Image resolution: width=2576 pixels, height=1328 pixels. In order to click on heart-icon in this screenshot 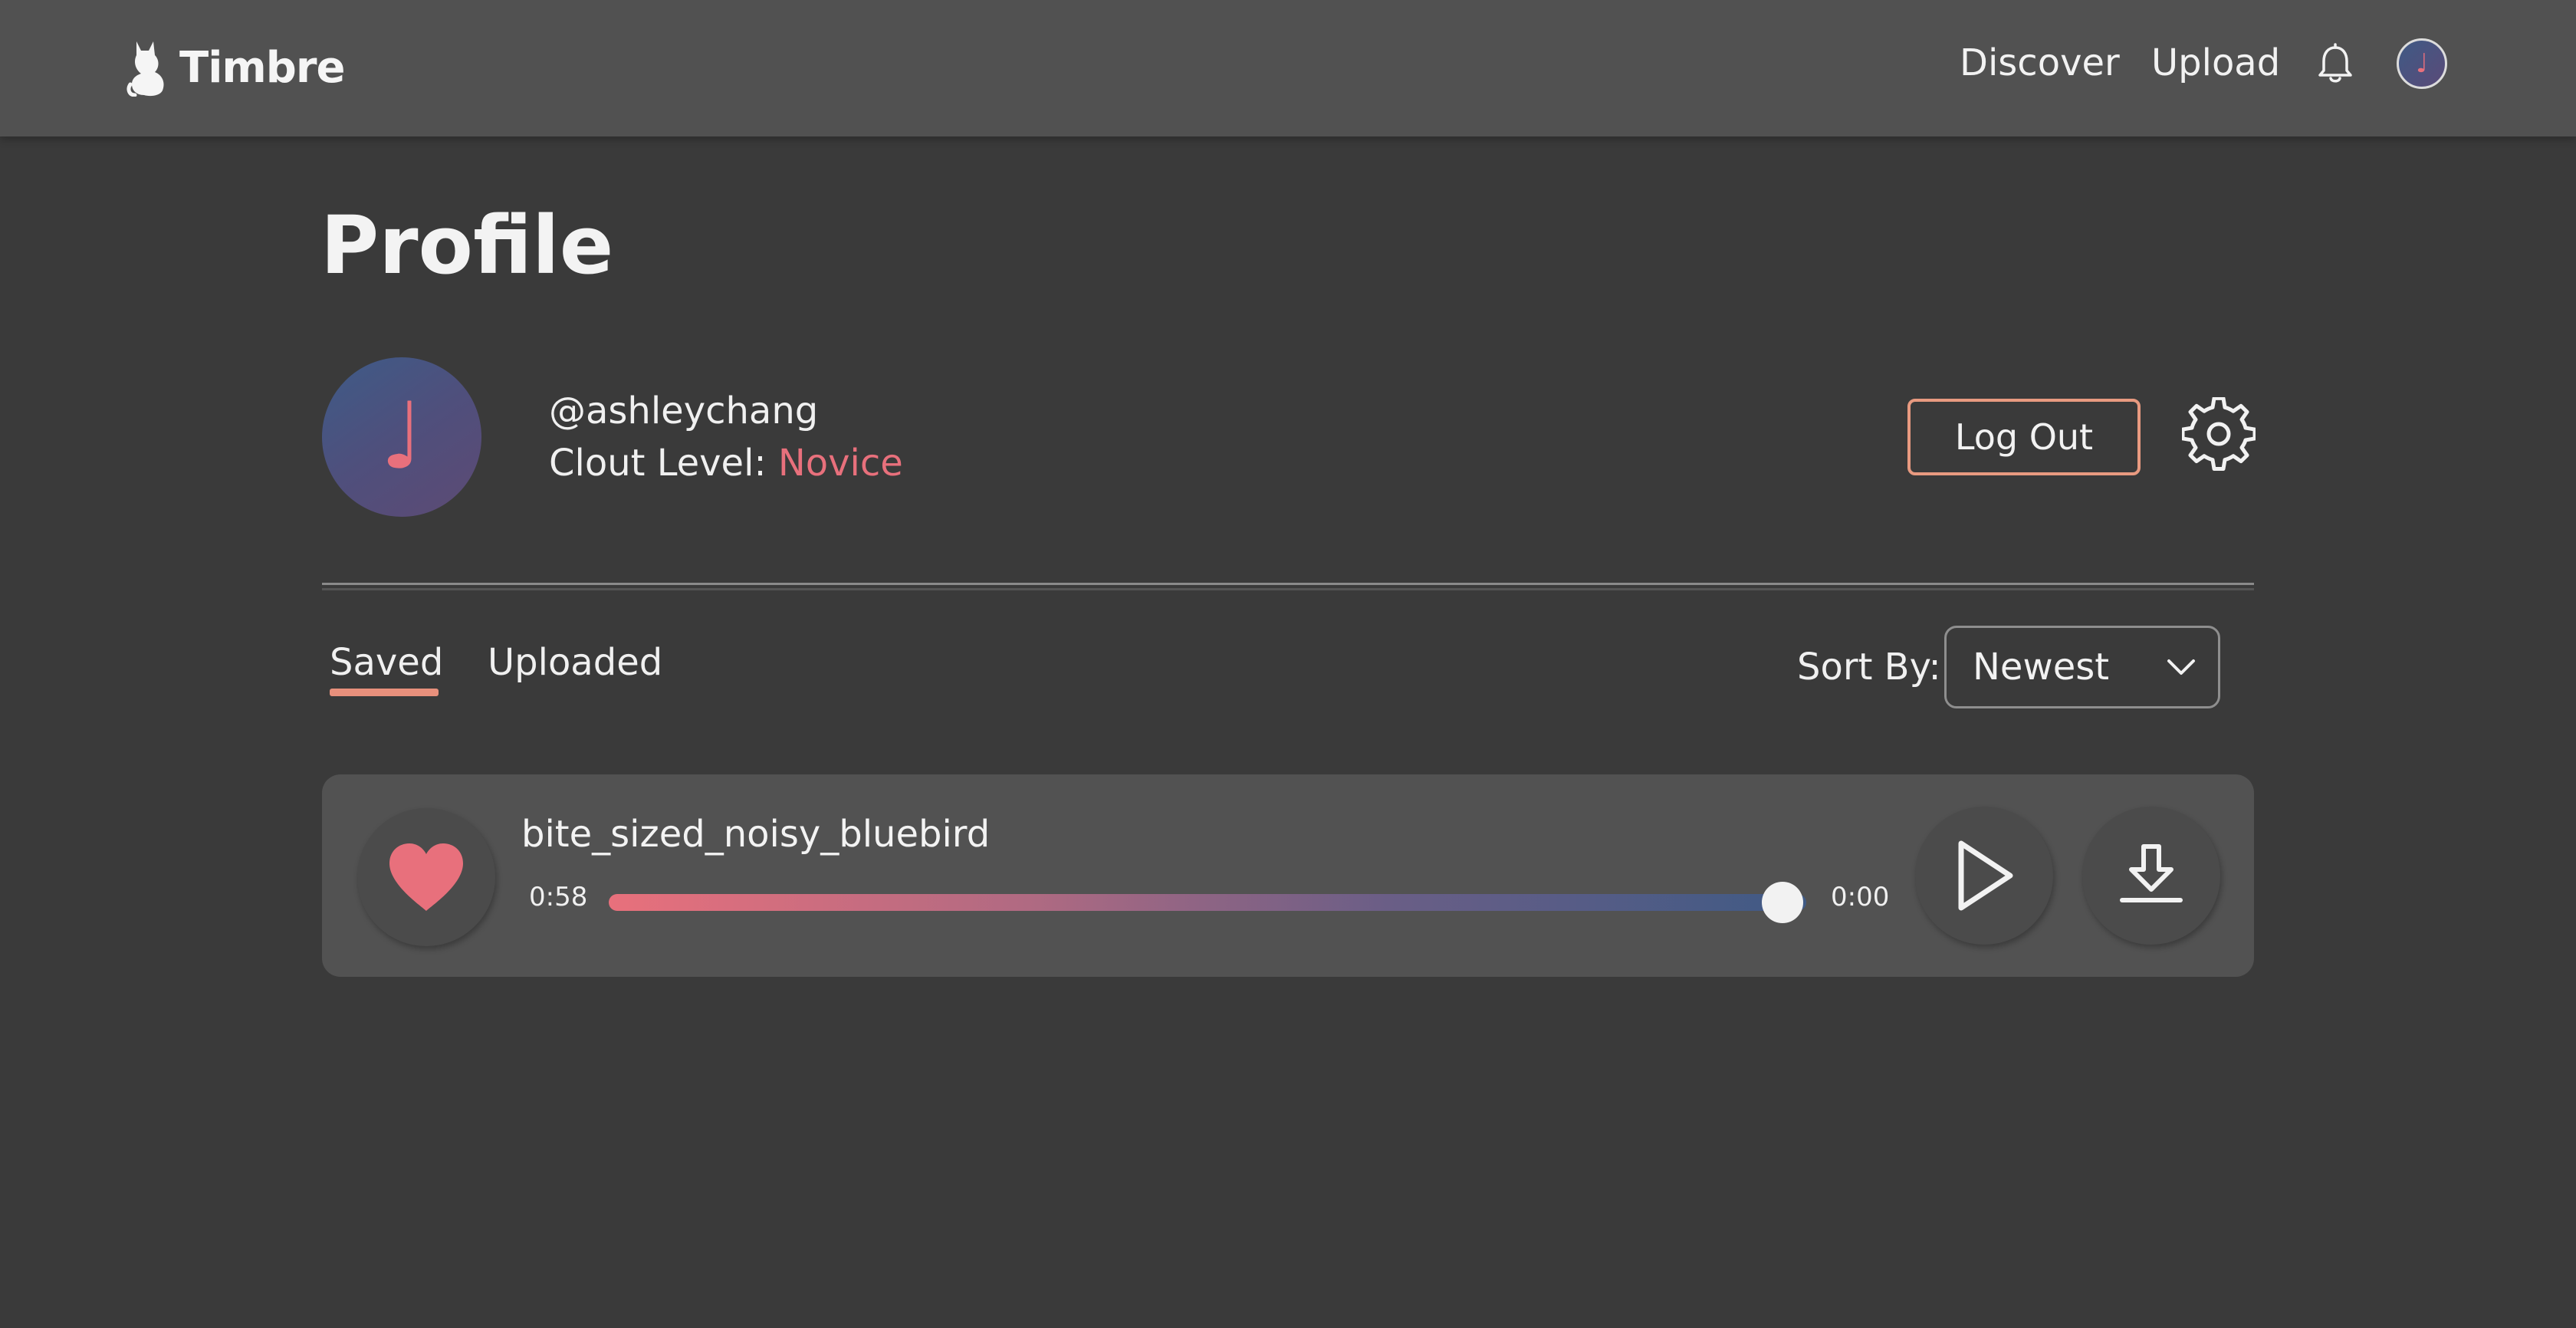, I will do `click(426, 877)`.